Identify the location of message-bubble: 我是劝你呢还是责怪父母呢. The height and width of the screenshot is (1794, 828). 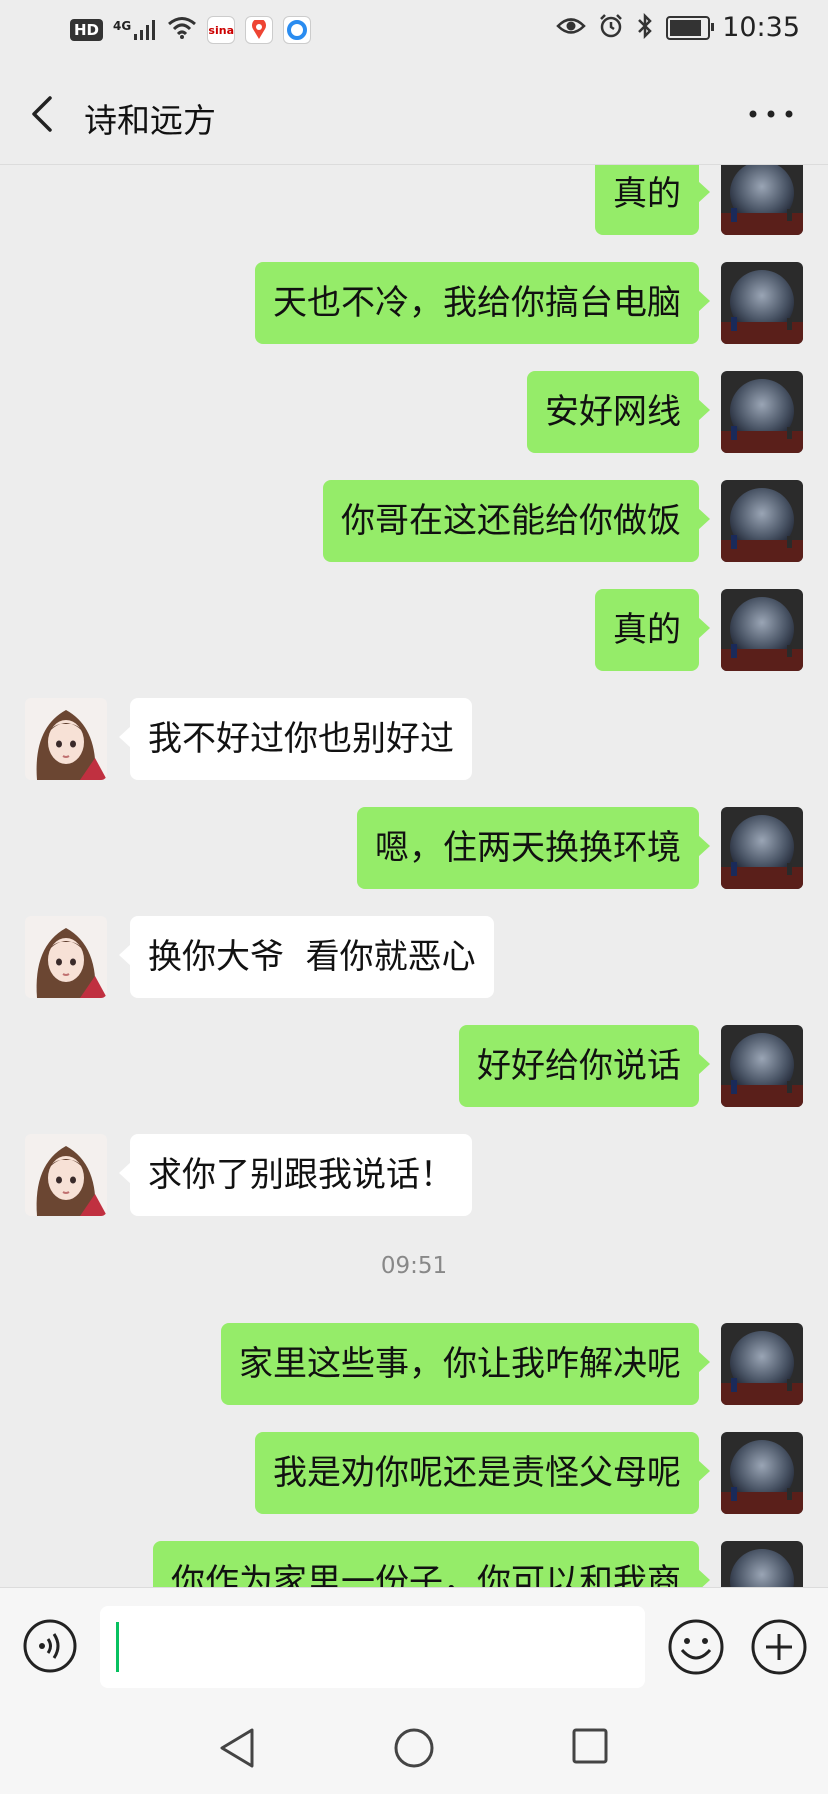
(482, 1473).